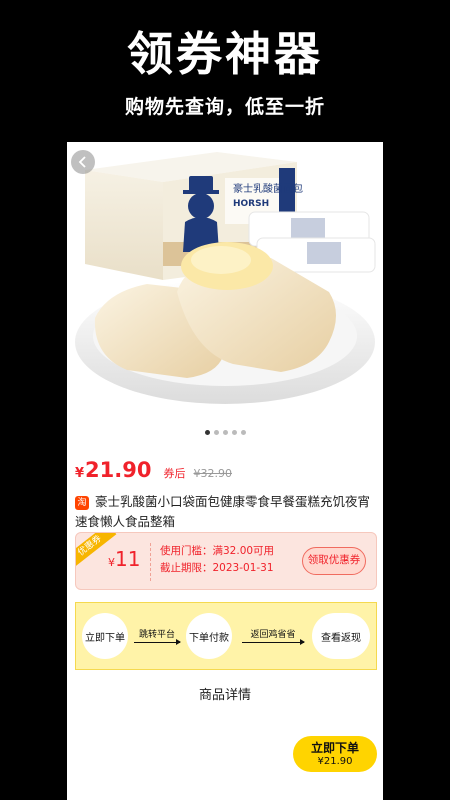 This screenshot has height=800, width=450. What do you see at coordinates (128, 559) in the screenshot?
I see `coupon-amount-value: 11` at bounding box center [128, 559].